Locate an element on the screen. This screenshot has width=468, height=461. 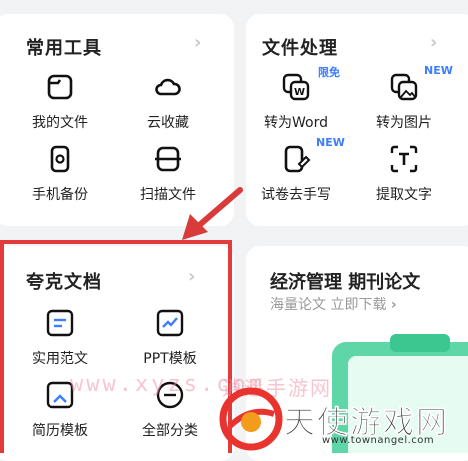
tools-more-chevron-icon: › is located at coordinates (197, 42).